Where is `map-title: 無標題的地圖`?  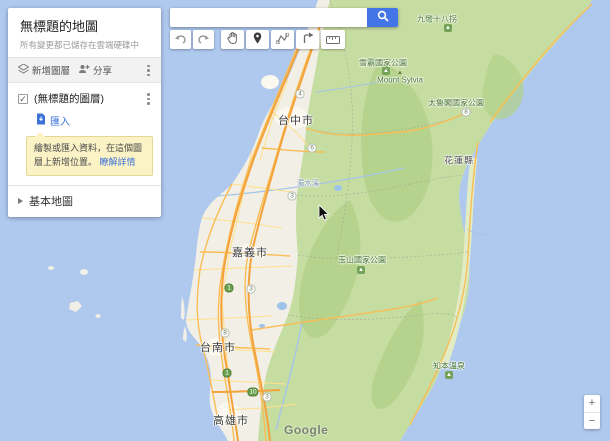 map-title: 無標題的地圖 is located at coordinates (84, 25).